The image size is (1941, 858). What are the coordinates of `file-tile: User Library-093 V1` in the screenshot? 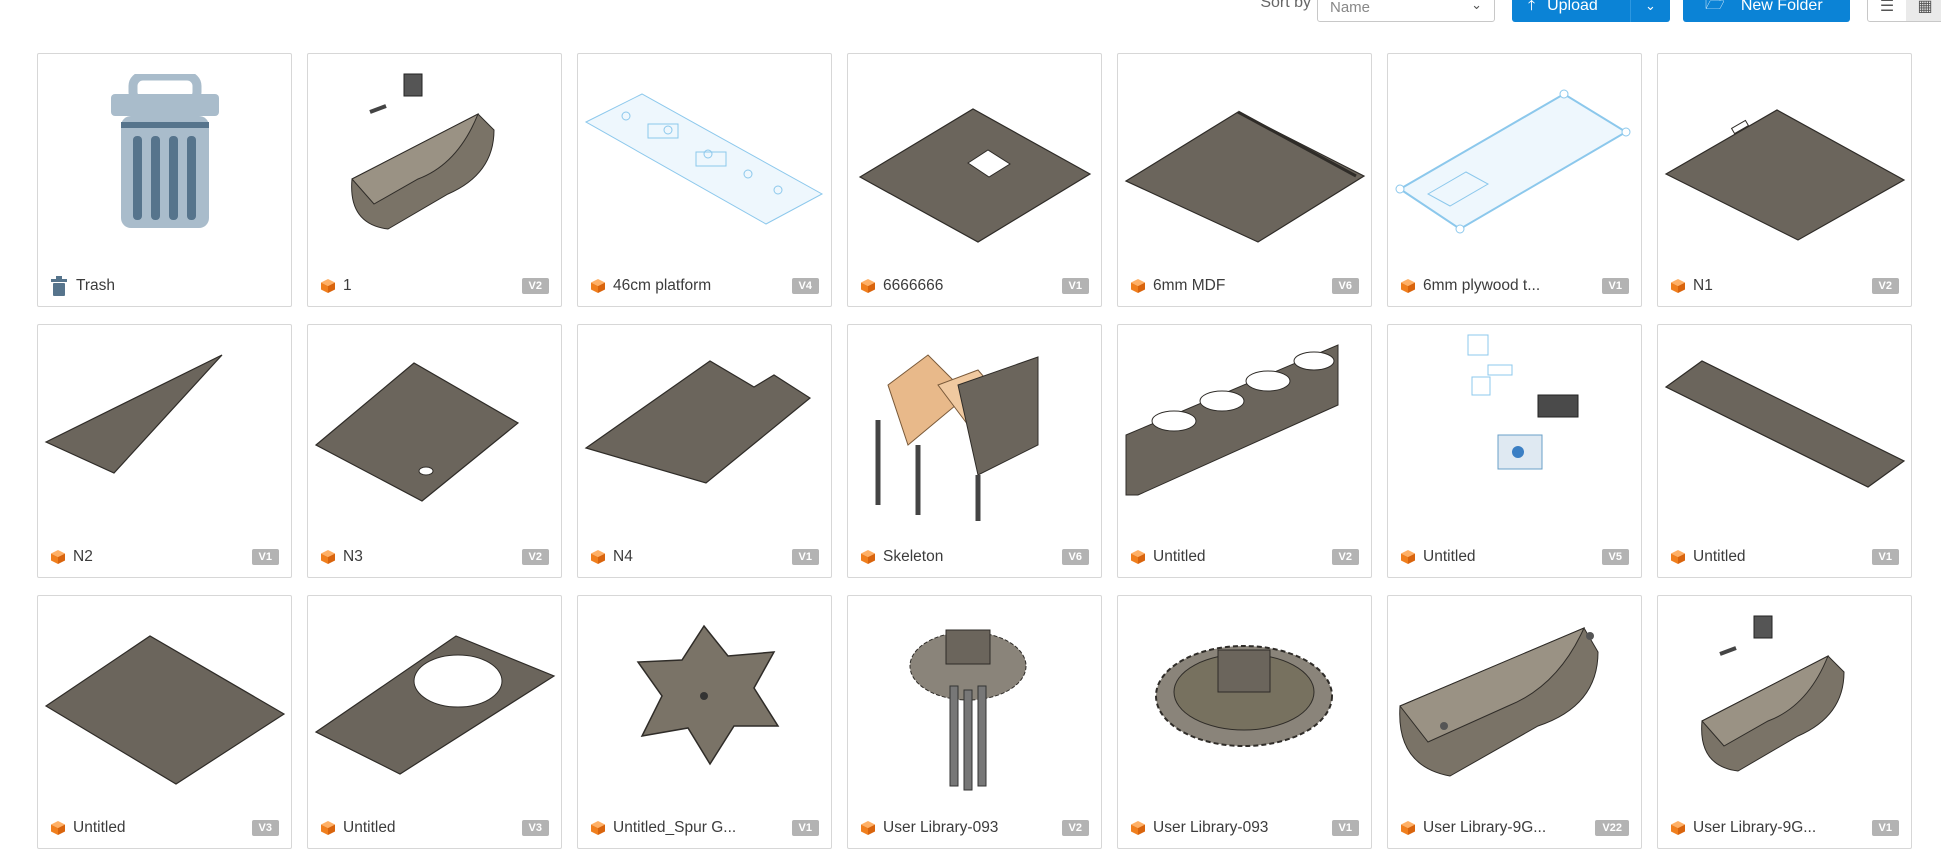 It's located at (1244, 722).